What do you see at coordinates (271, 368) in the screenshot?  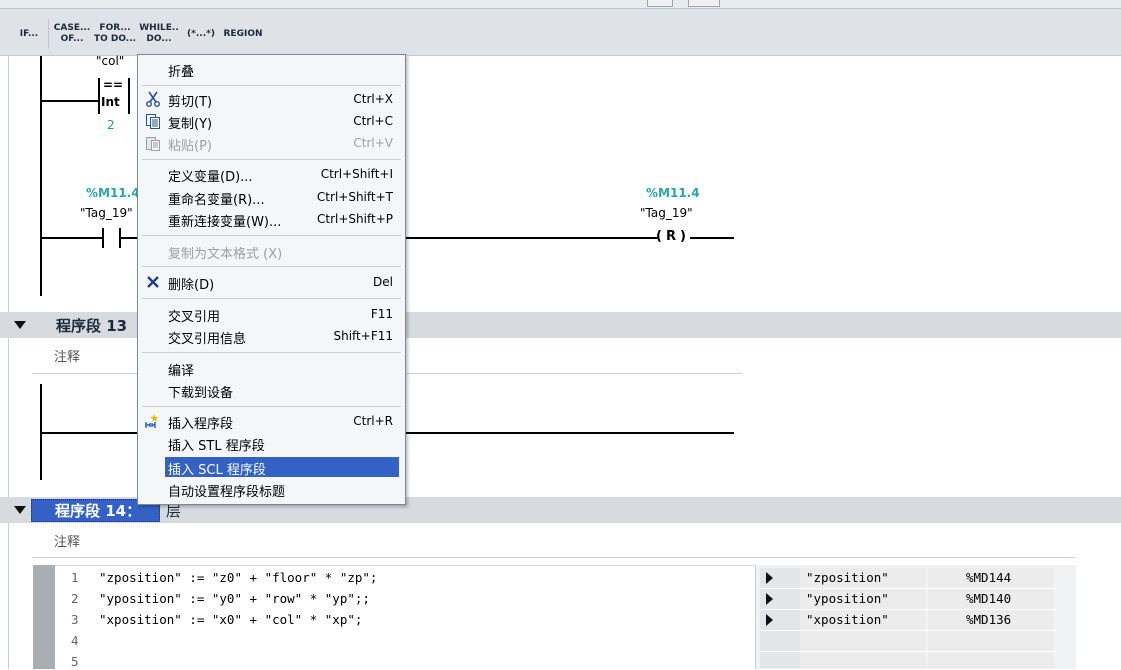 I see `menu-item-compile: 编译` at bounding box center [271, 368].